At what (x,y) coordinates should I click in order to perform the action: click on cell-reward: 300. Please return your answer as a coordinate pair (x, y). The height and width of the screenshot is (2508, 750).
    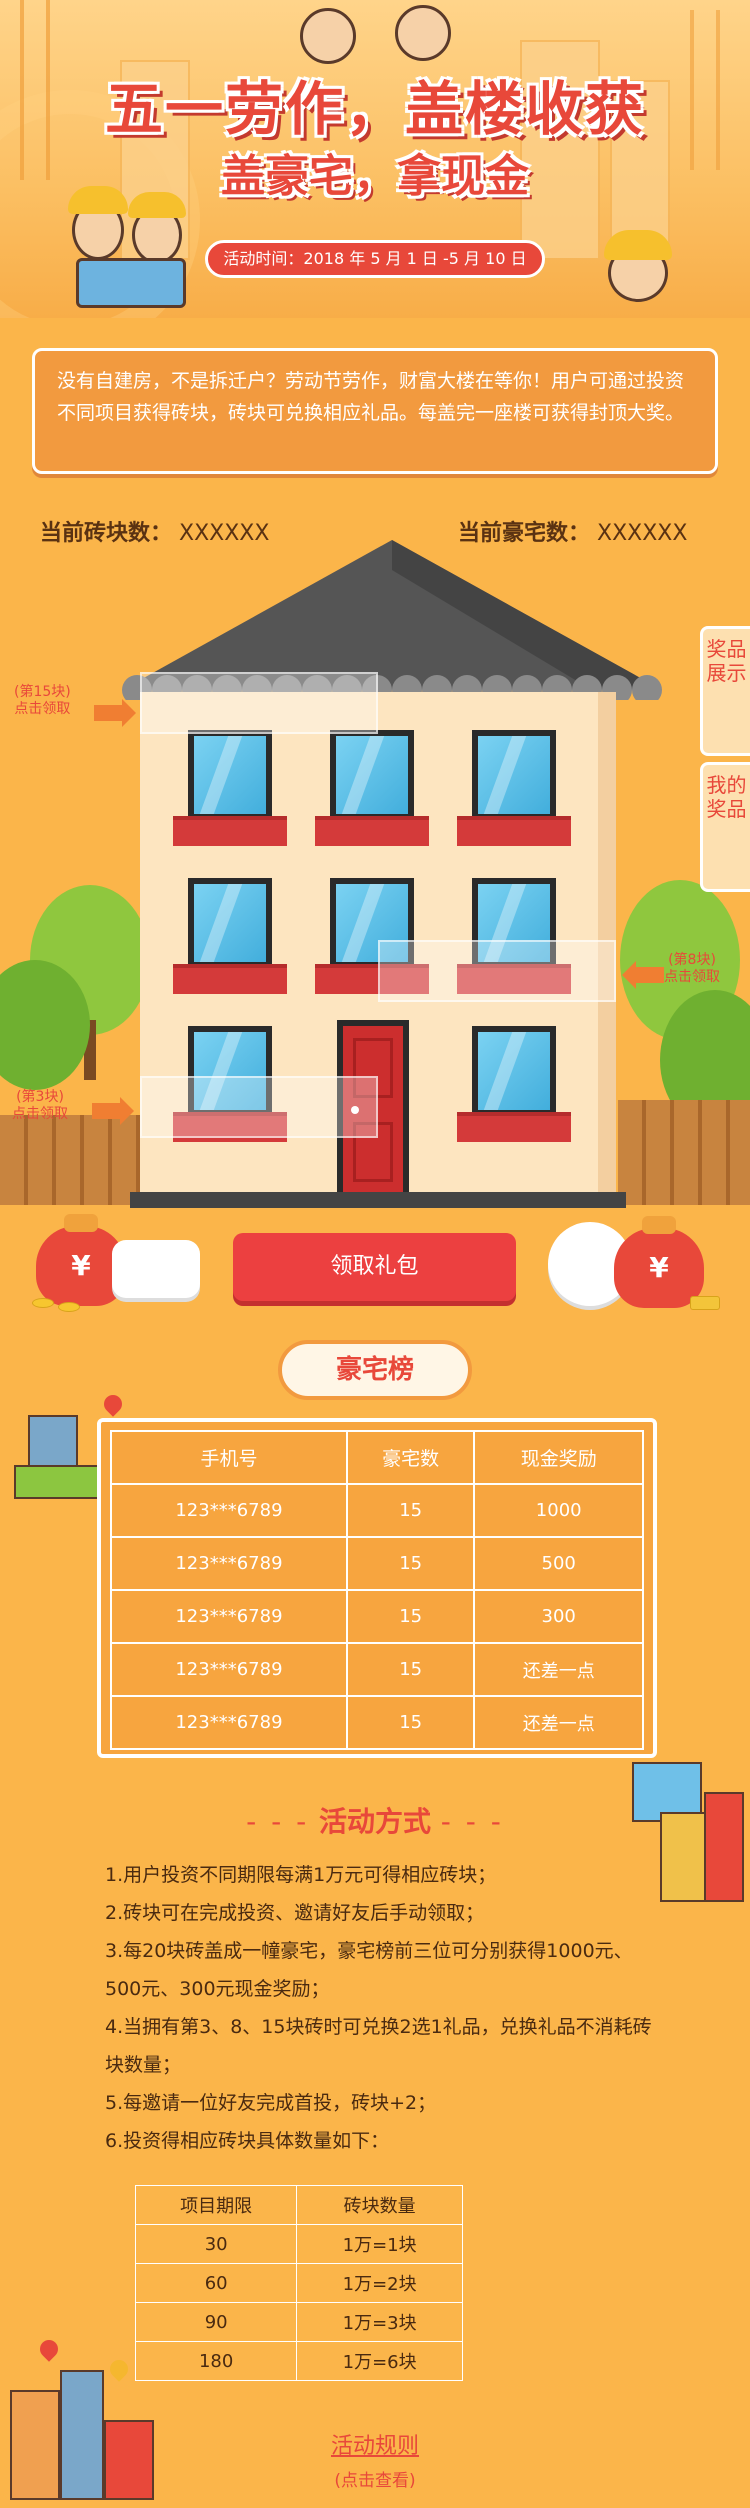
    Looking at the image, I should click on (558, 1616).